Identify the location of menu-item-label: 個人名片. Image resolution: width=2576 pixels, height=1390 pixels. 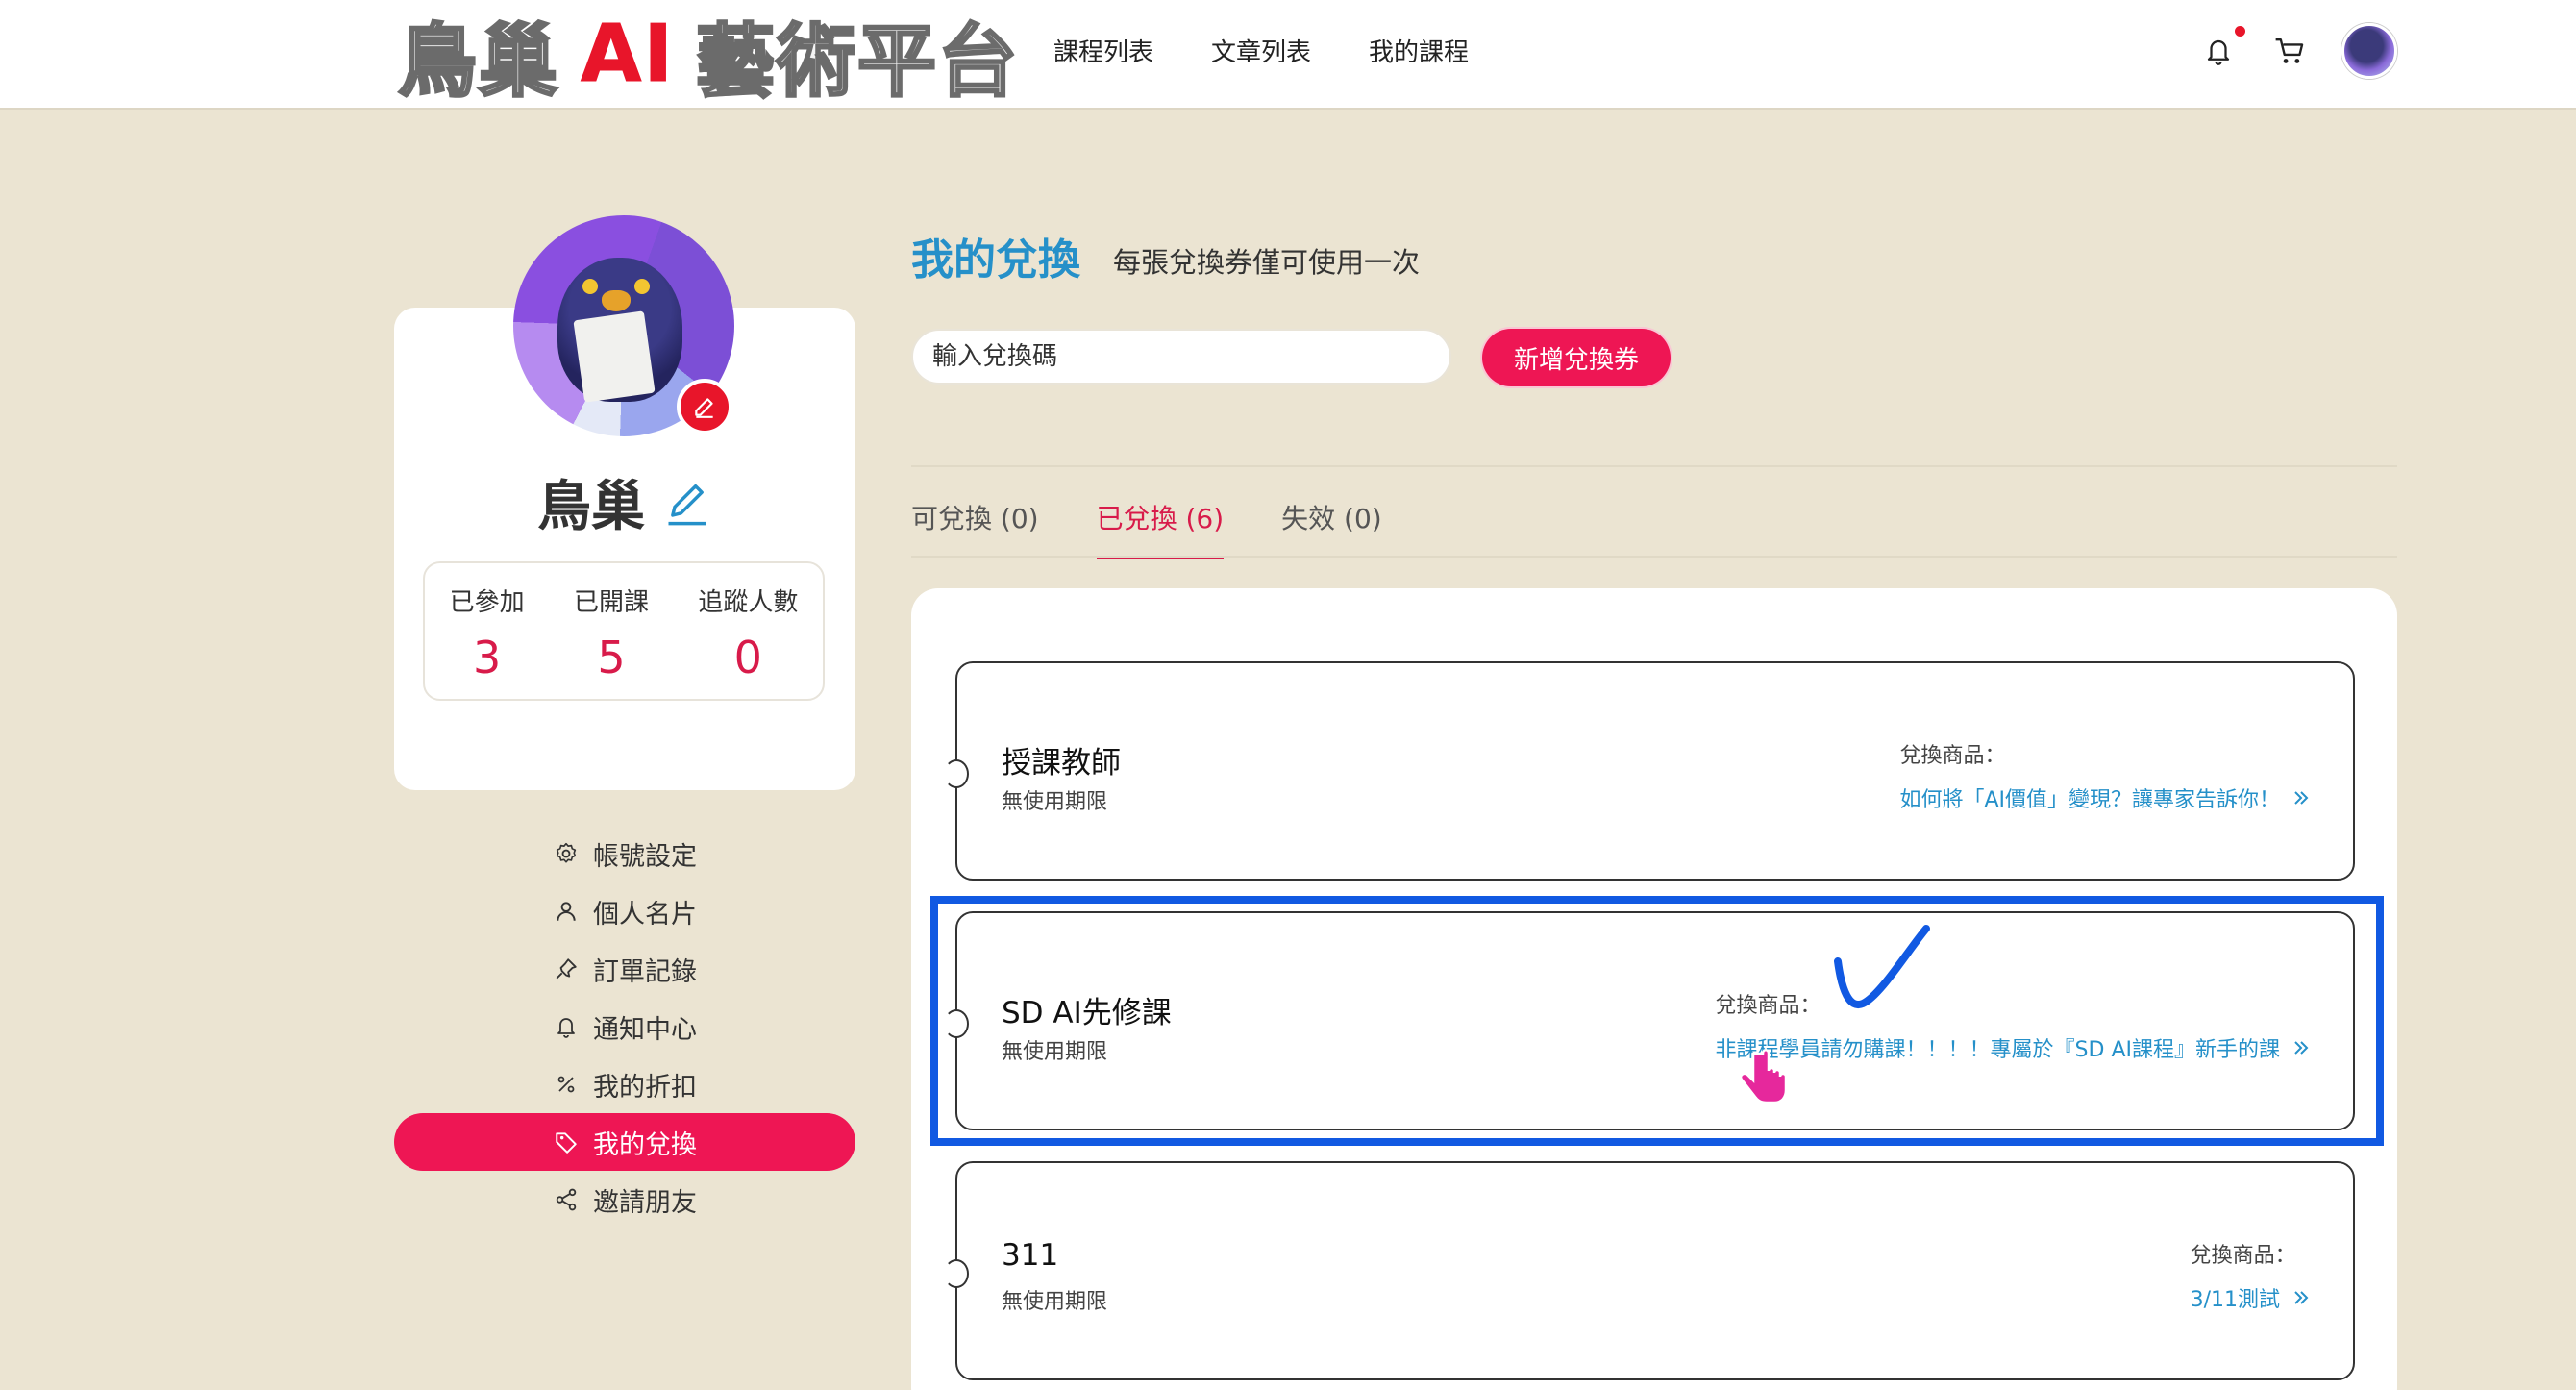
(645, 914).